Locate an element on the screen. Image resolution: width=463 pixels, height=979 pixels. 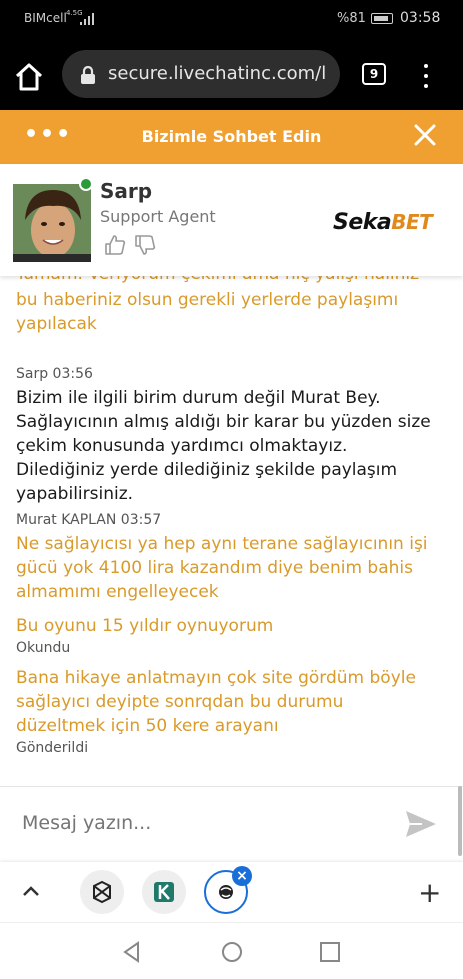
address-bar: secure.livechatinc.com/l is located at coordinates (201, 74).